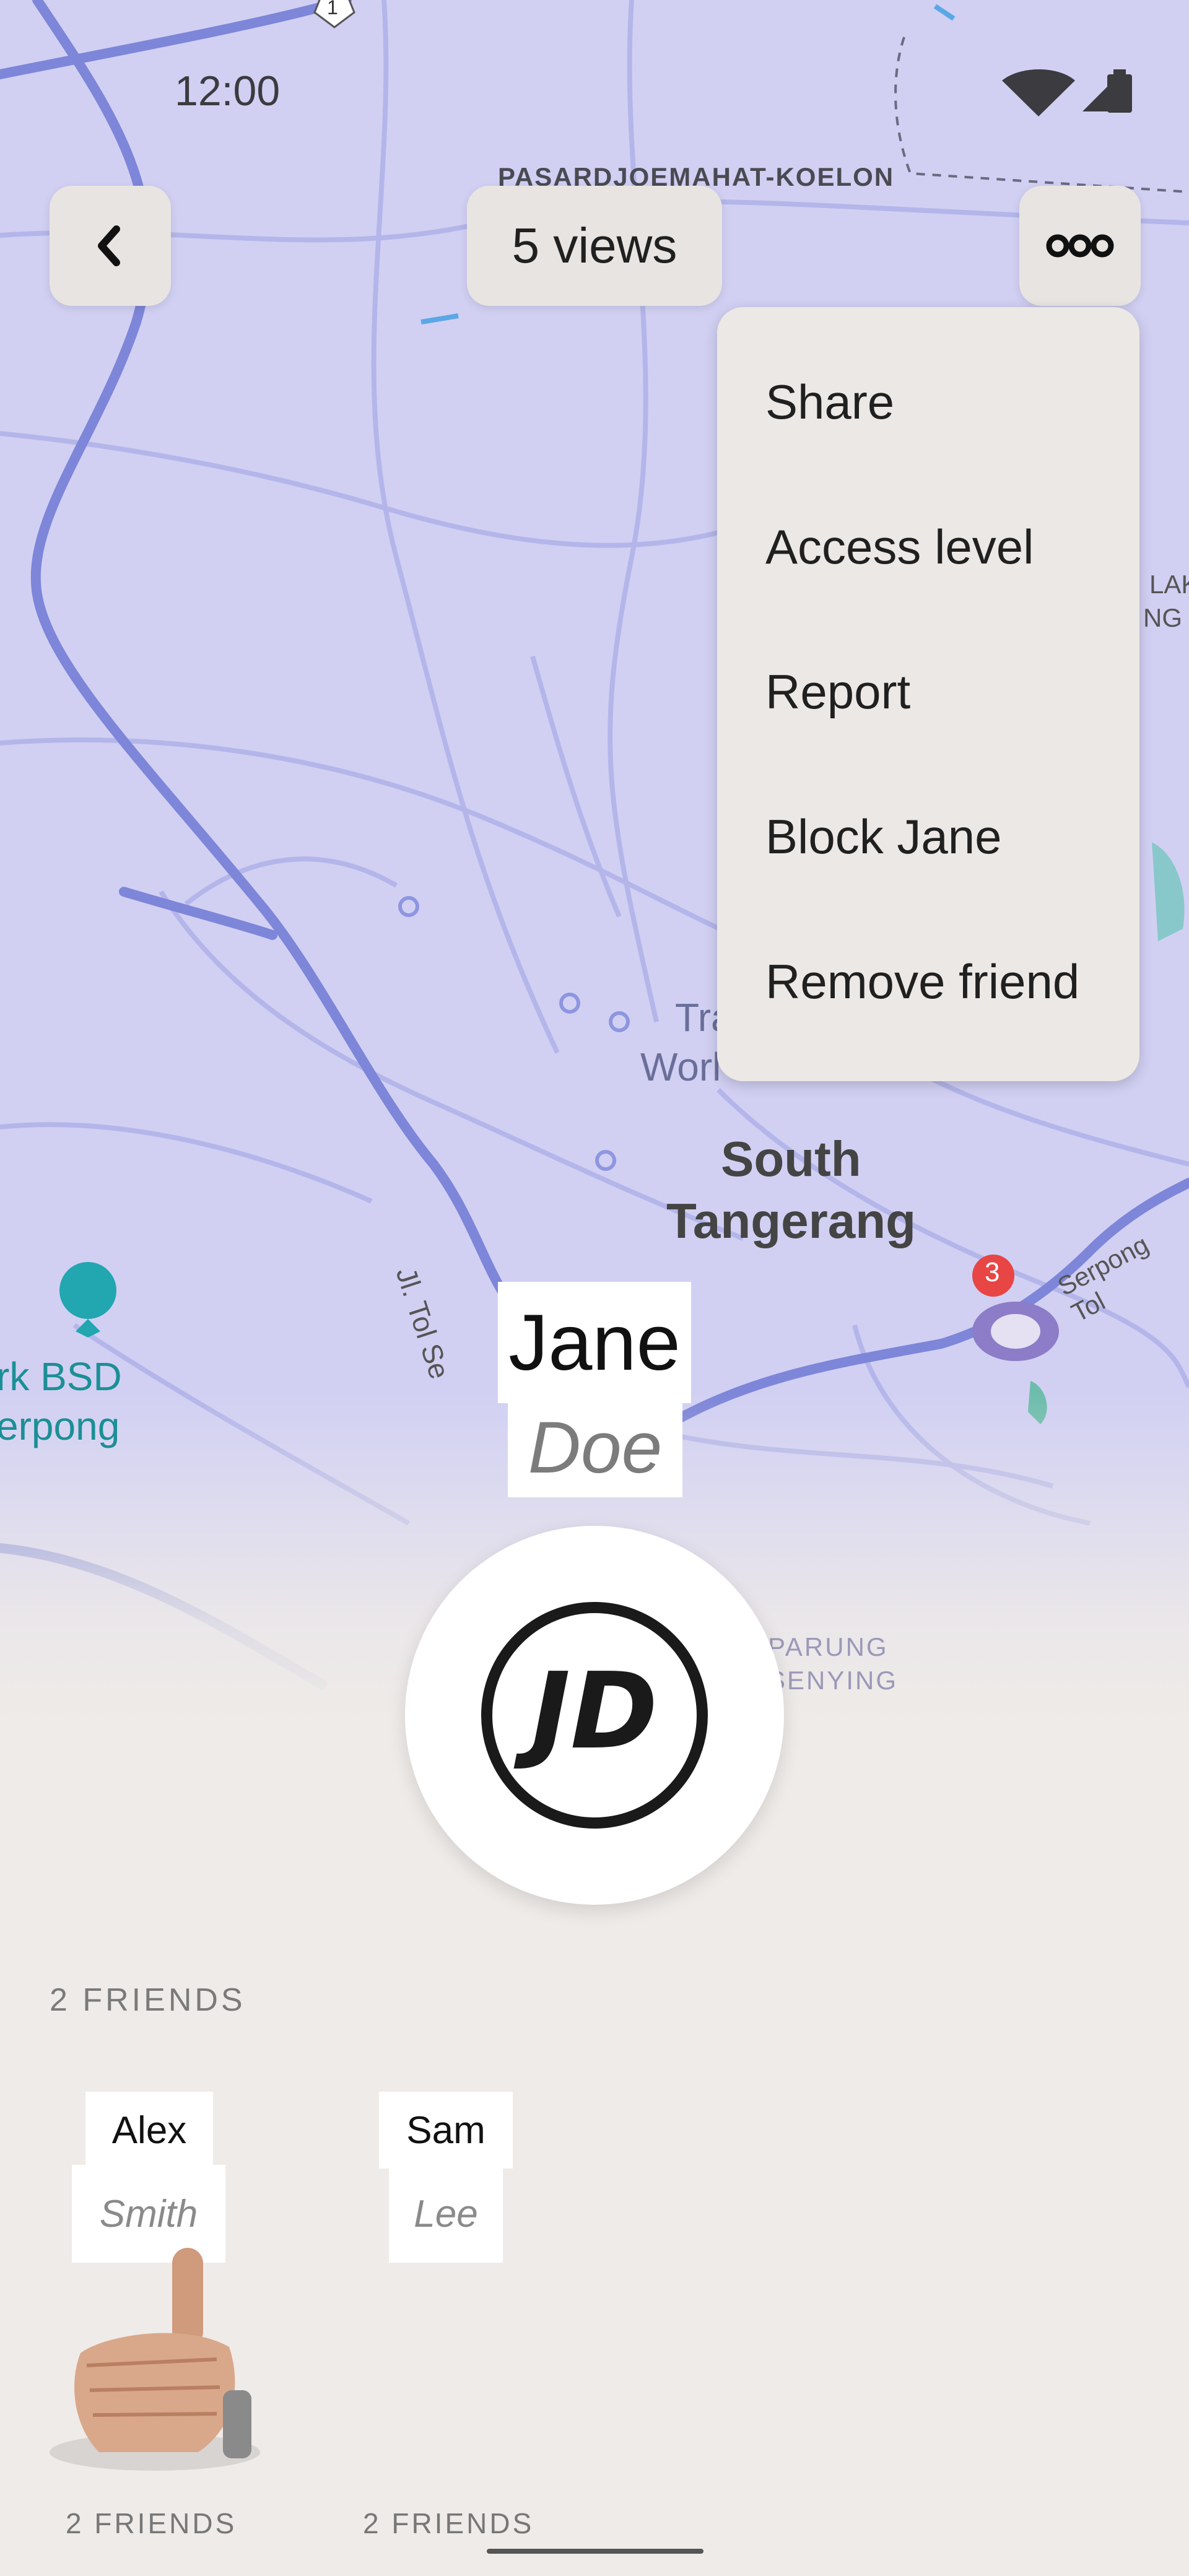  I want to click on avatar: JD, so click(594, 1715).